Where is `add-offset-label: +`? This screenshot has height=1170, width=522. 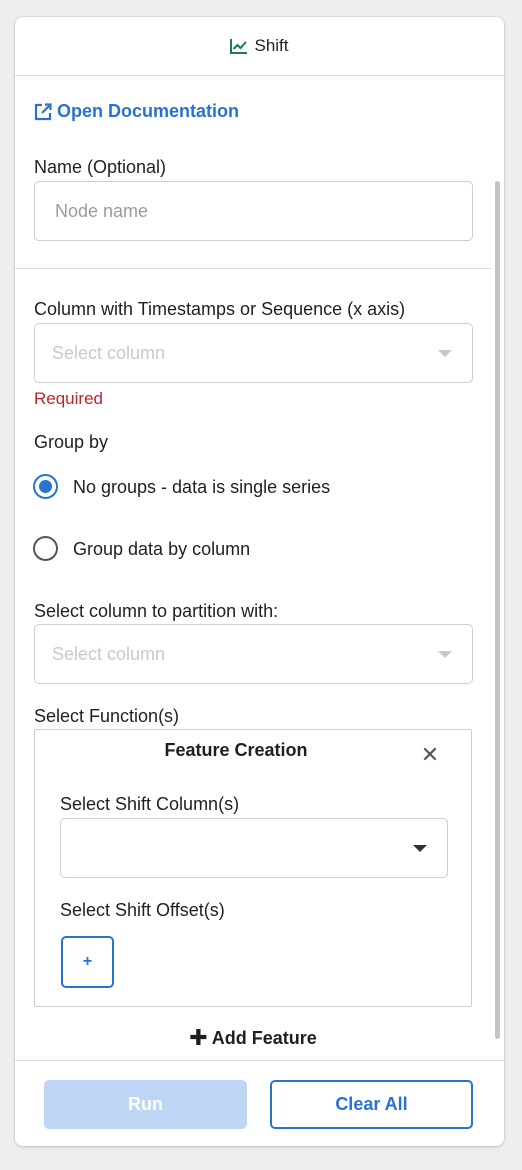 add-offset-label: + is located at coordinates (87, 961).